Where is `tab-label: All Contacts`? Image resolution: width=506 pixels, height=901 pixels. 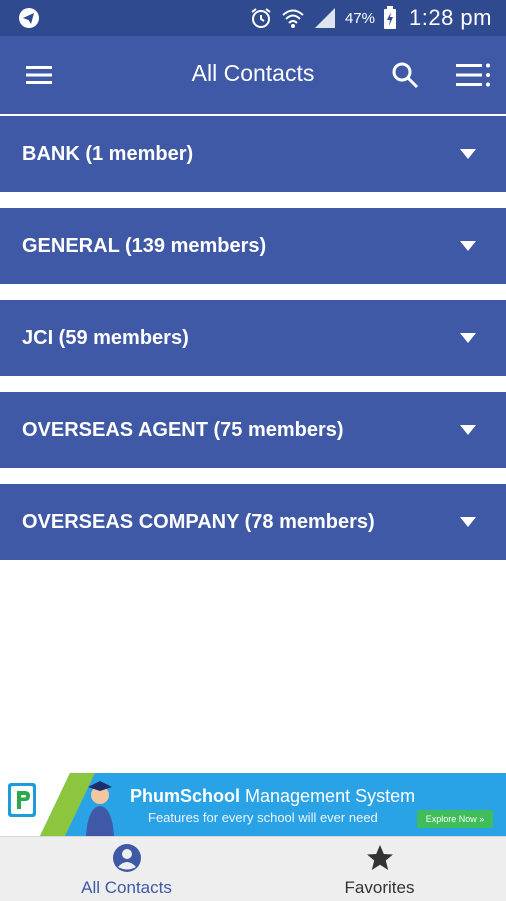
tab-label: All Contacts is located at coordinates (126, 887).